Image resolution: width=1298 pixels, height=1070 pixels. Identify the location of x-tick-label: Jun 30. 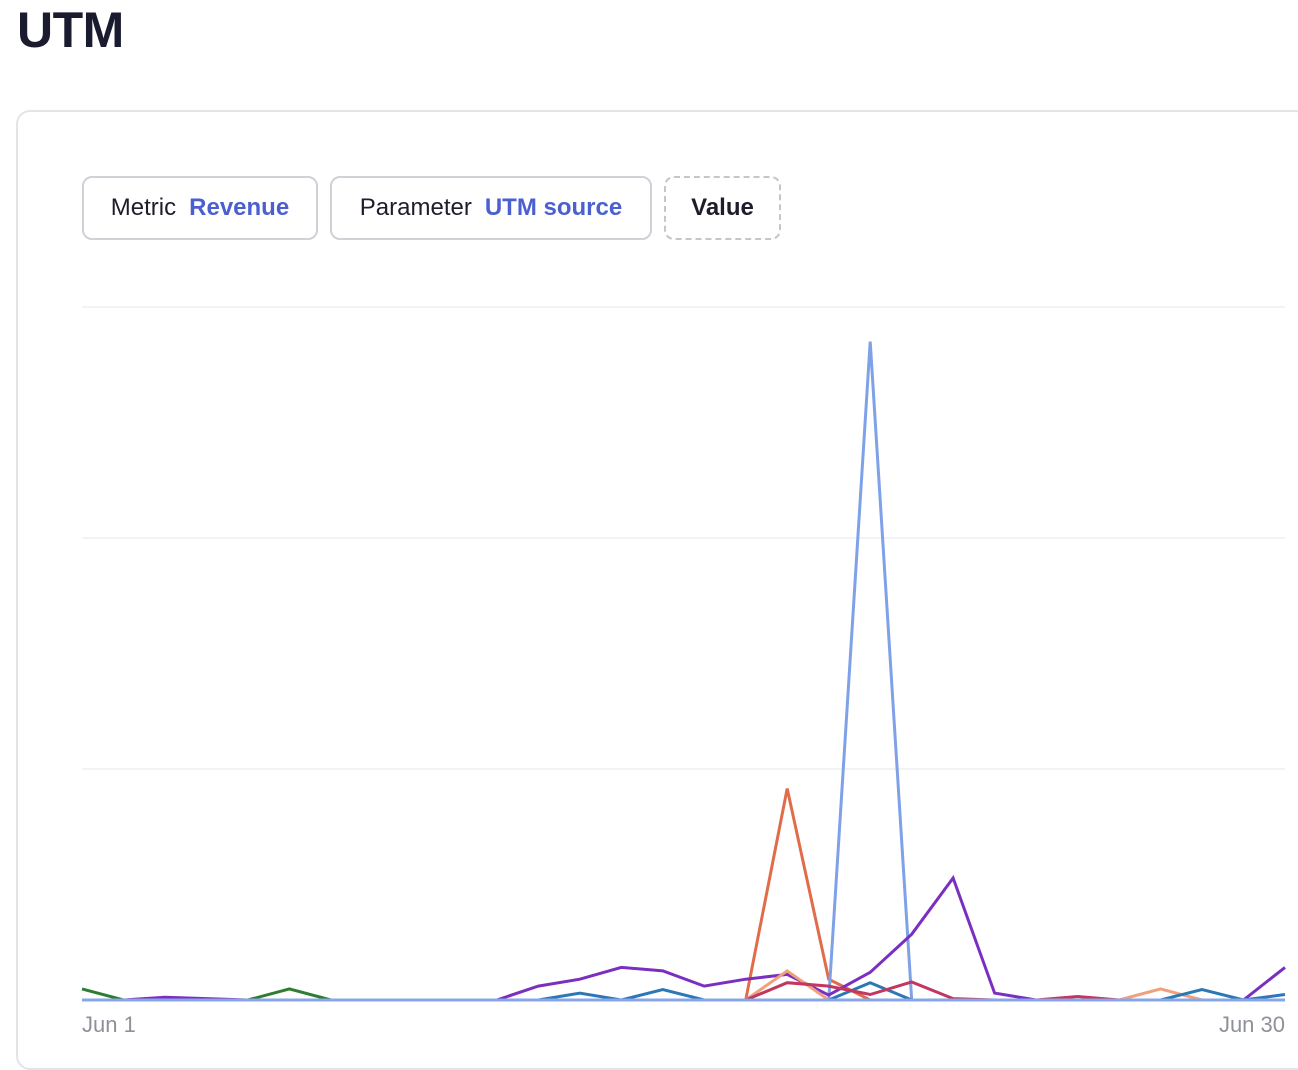
(1252, 1024).